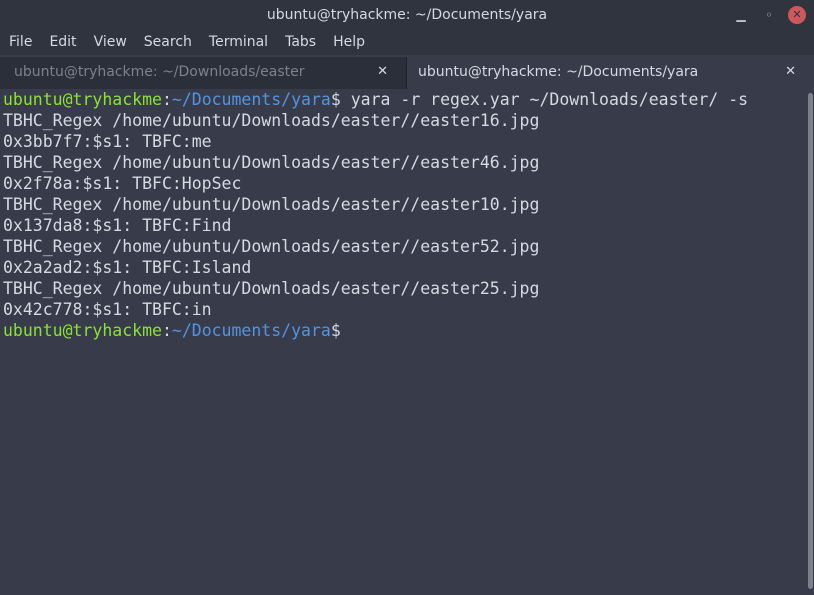 The width and height of the screenshot is (814, 595). What do you see at coordinates (558, 72) in the screenshot?
I see `tab-label: ubuntu@tryhackme: ~/Documents/yara` at bounding box center [558, 72].